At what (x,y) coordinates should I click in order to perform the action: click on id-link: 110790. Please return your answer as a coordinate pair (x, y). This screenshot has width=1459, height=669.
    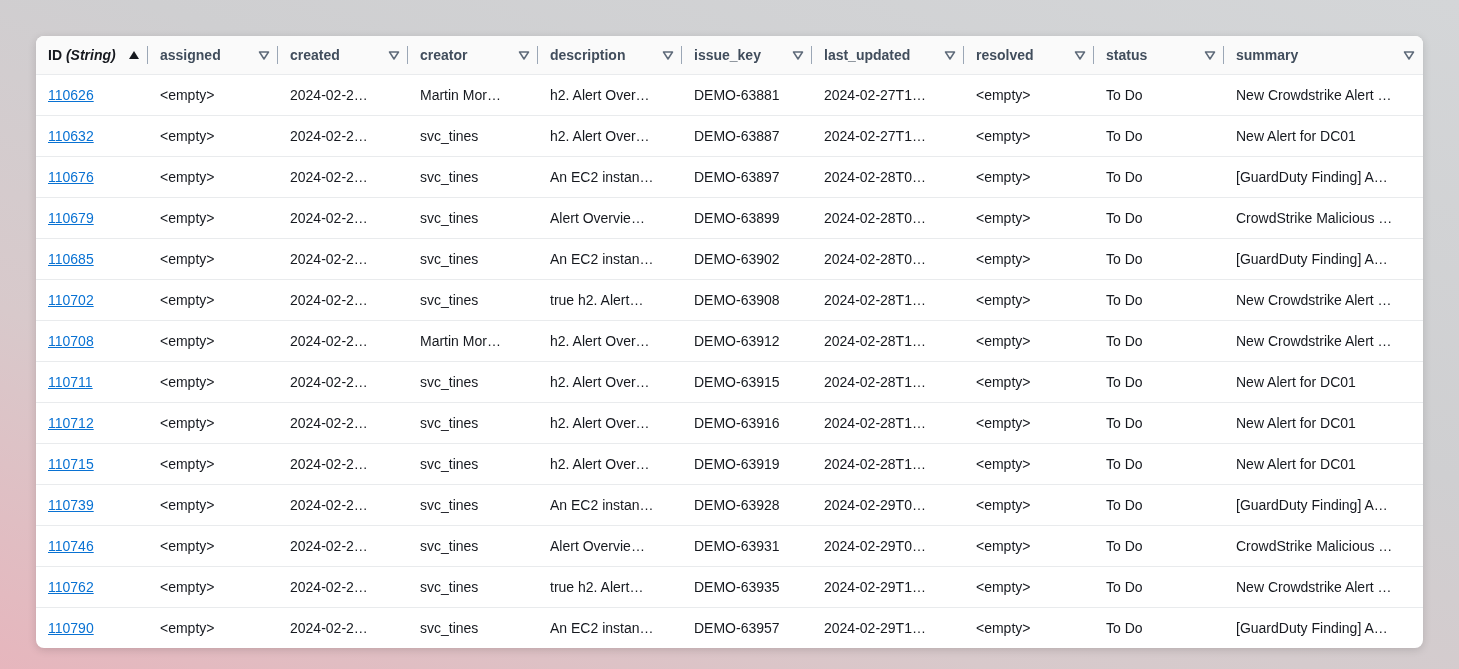
    Looking at the image, I should click on (71, 628).